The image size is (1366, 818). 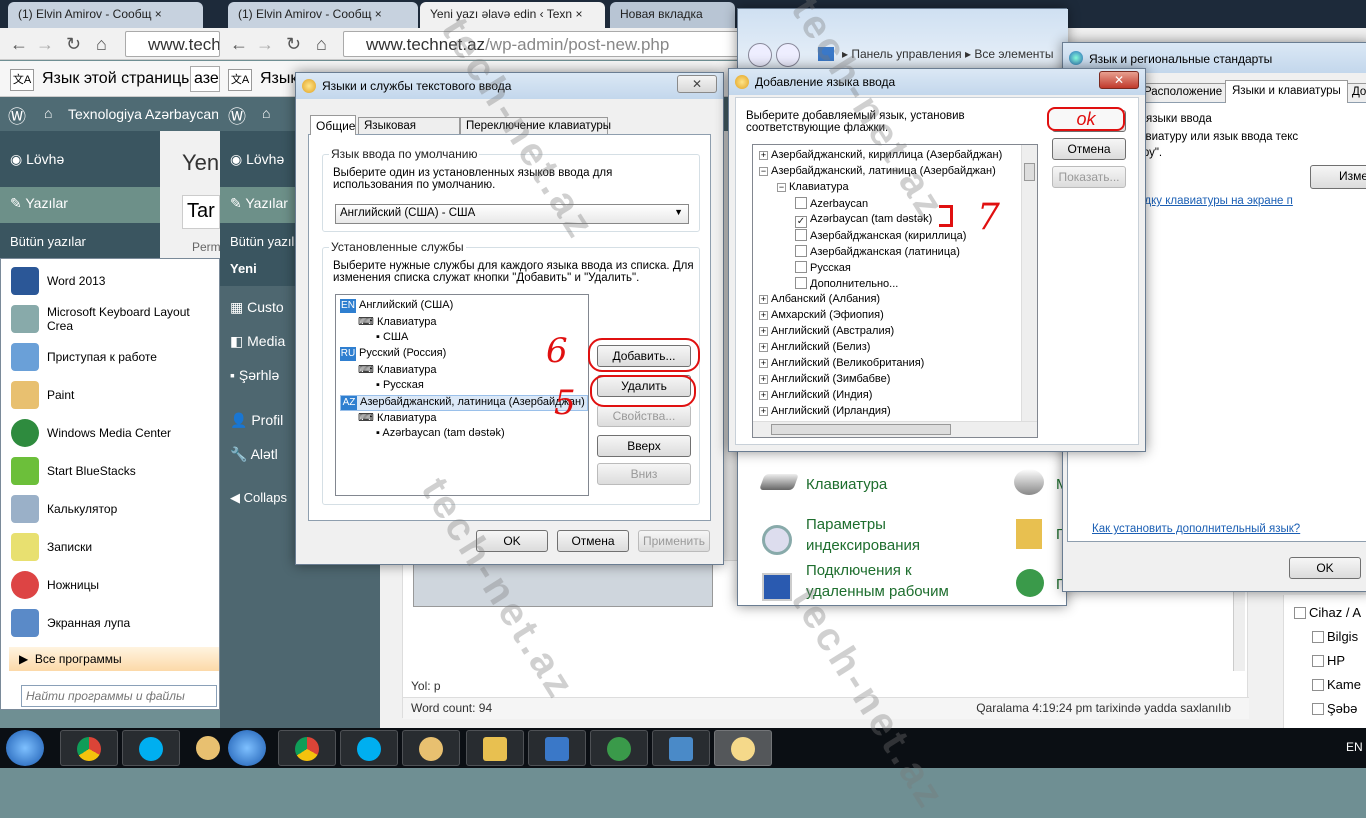 I want to click on start-item-paint: Paint, so click(x=113, y=395).